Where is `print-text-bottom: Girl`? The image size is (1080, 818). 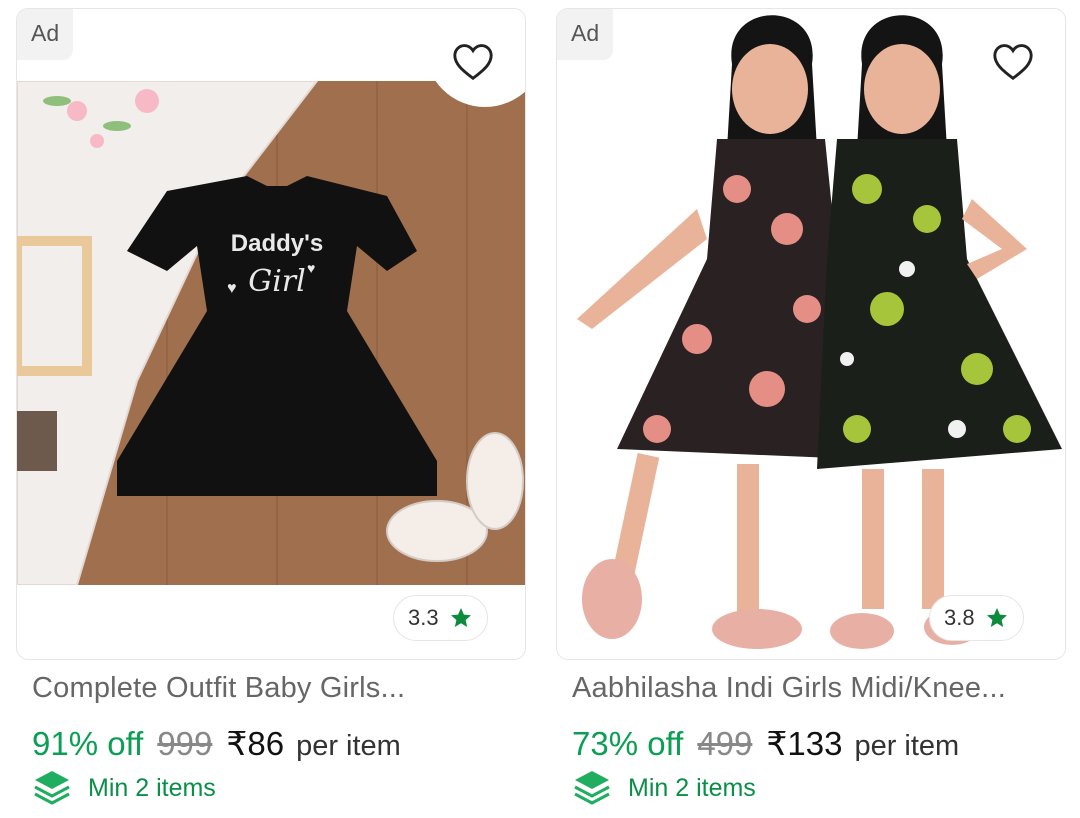 print-text-bottom: Girl is located at coordinates (277, 281).